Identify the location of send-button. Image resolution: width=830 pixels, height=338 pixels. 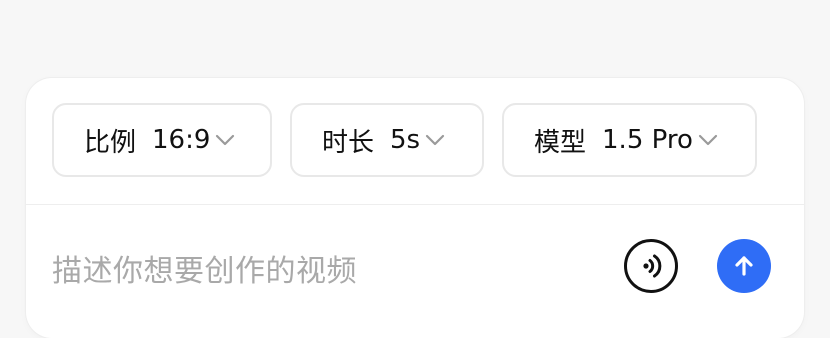
(744, 266).